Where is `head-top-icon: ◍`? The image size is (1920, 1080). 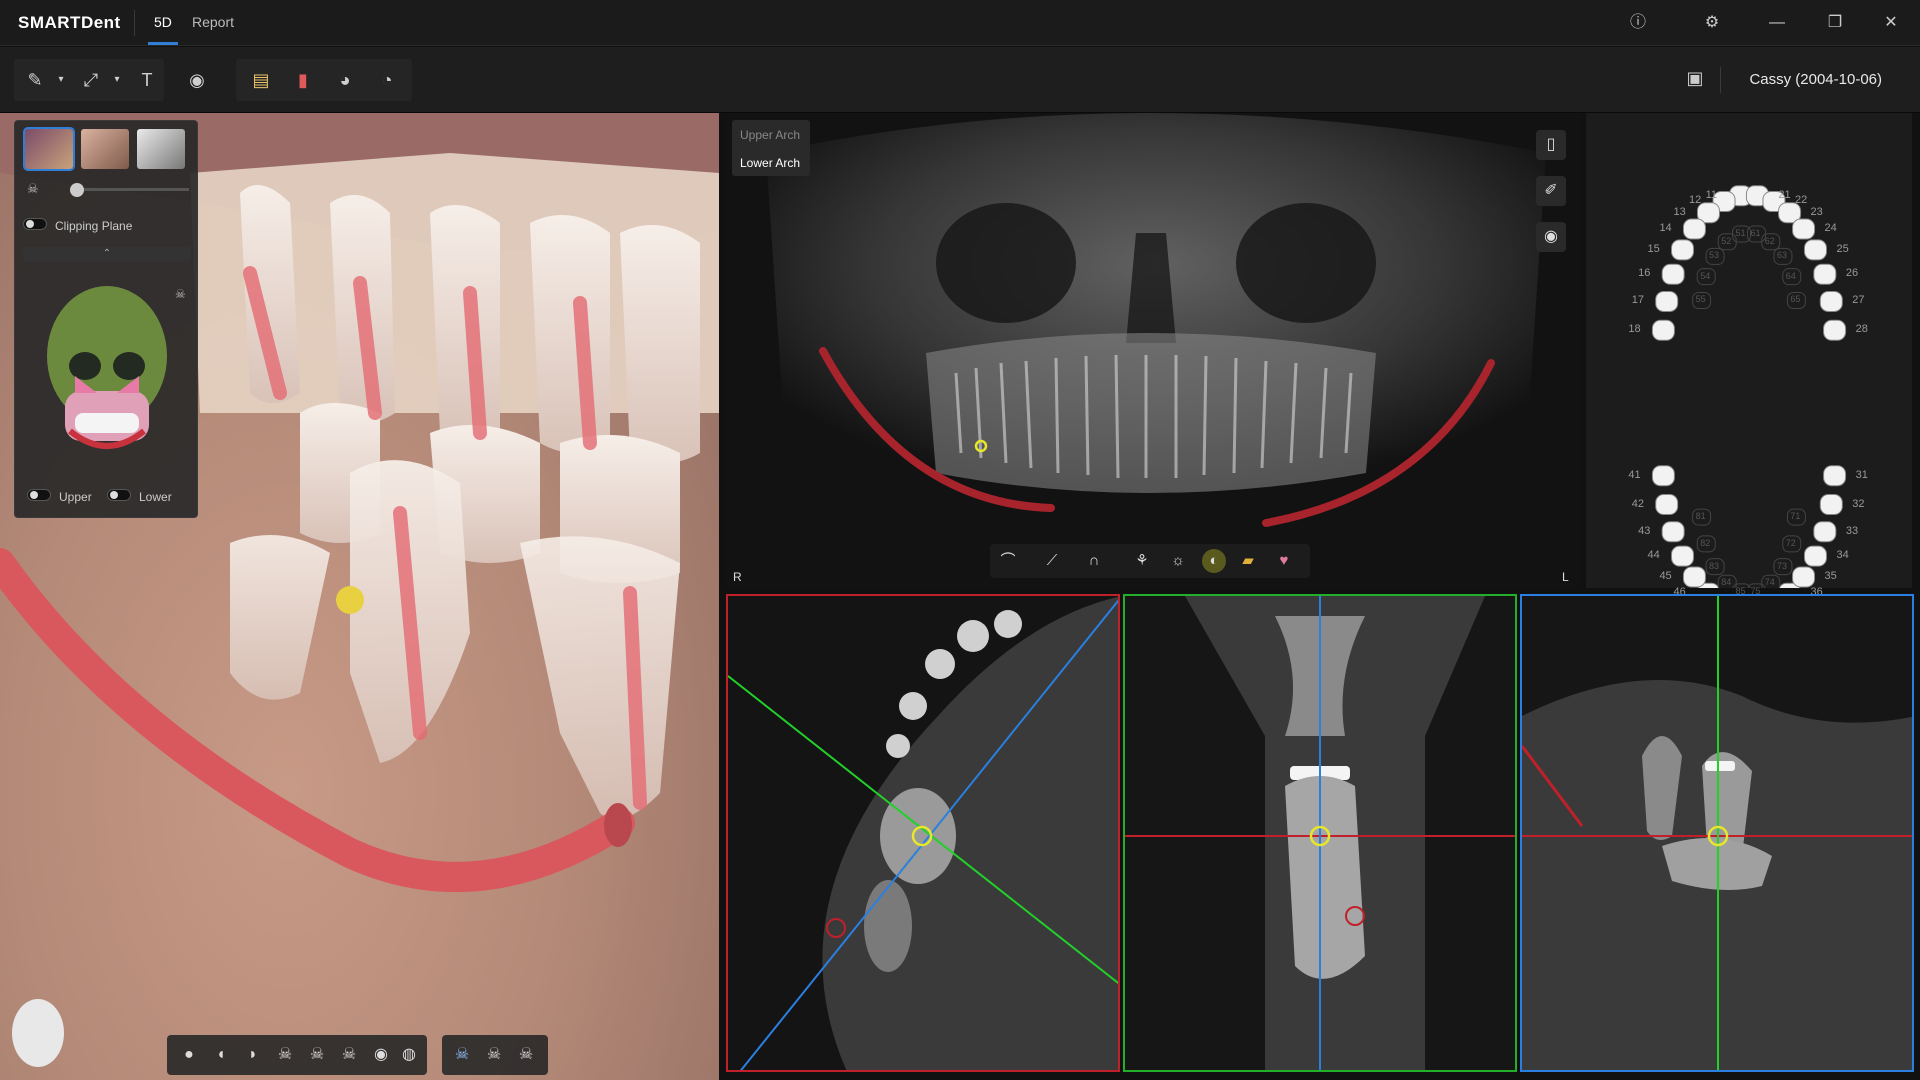
head-top-icon: ◍ is located at coordinates (409, 1055).